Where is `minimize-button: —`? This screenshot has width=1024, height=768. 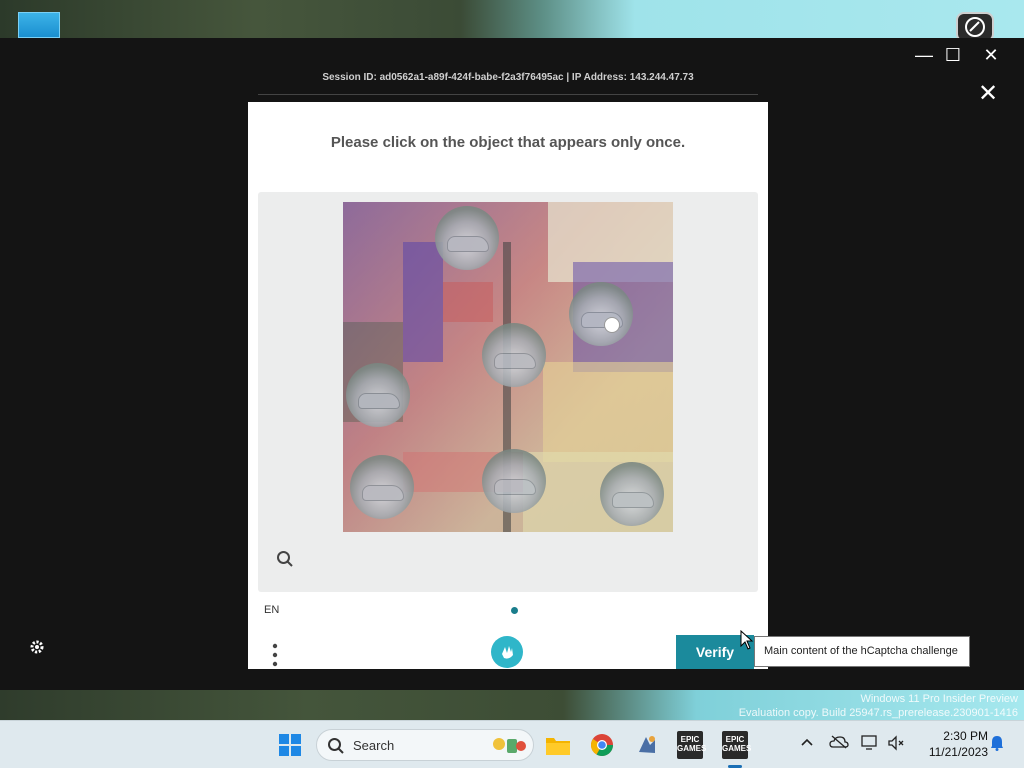
minimize-button: — is located at coordinates (924, 55).